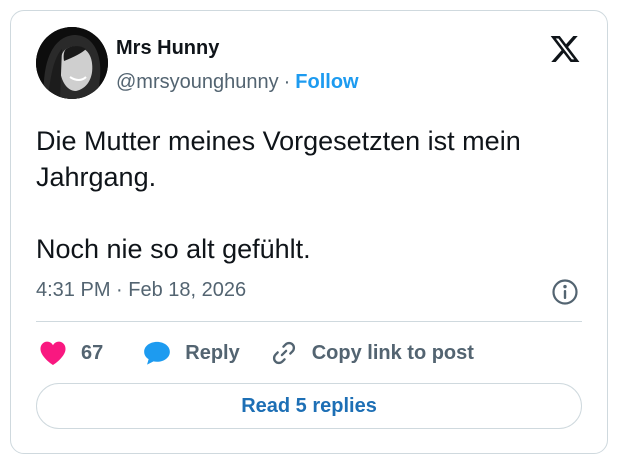 This screenshot has width=620, height=466. I want to click on like-button: 67, so click(71, 353).